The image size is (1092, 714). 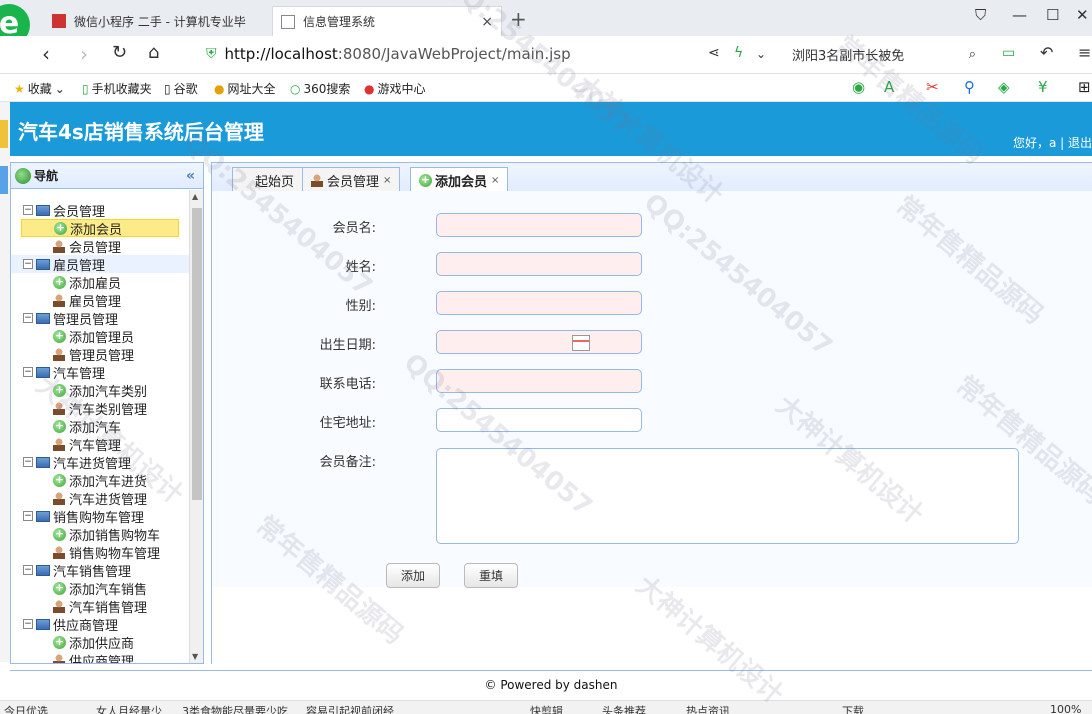 I want to click on tree-item: 管理员管理, so click(x=72, y=354).